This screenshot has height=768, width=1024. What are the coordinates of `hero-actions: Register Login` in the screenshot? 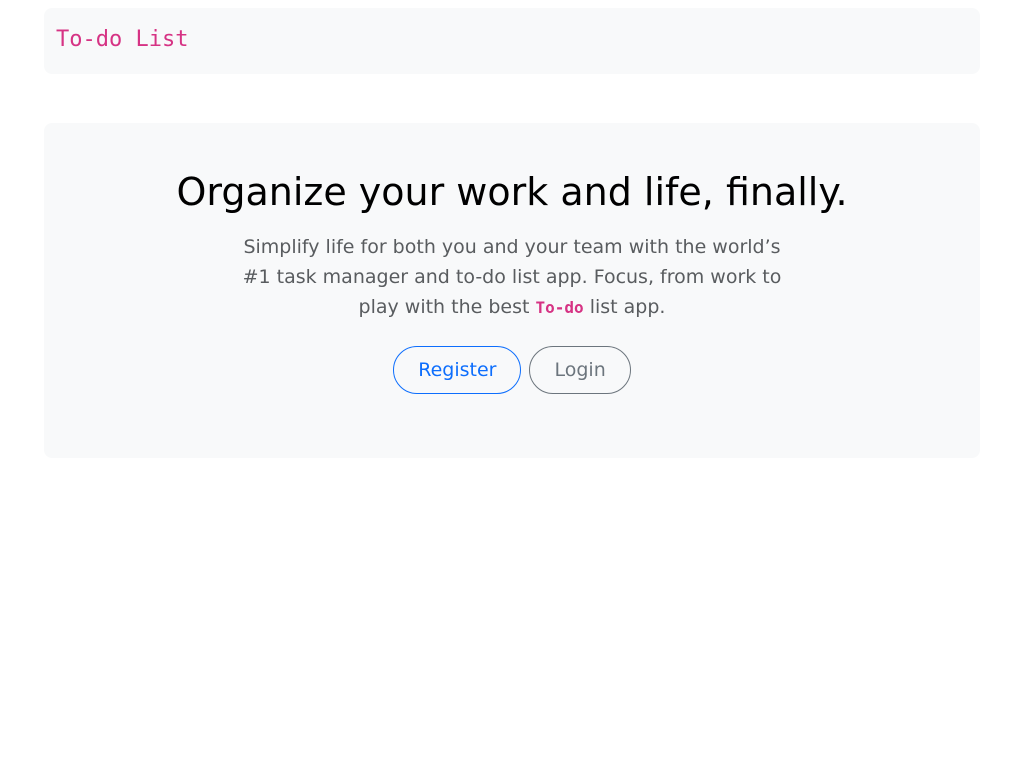 It's located at (512, 370).